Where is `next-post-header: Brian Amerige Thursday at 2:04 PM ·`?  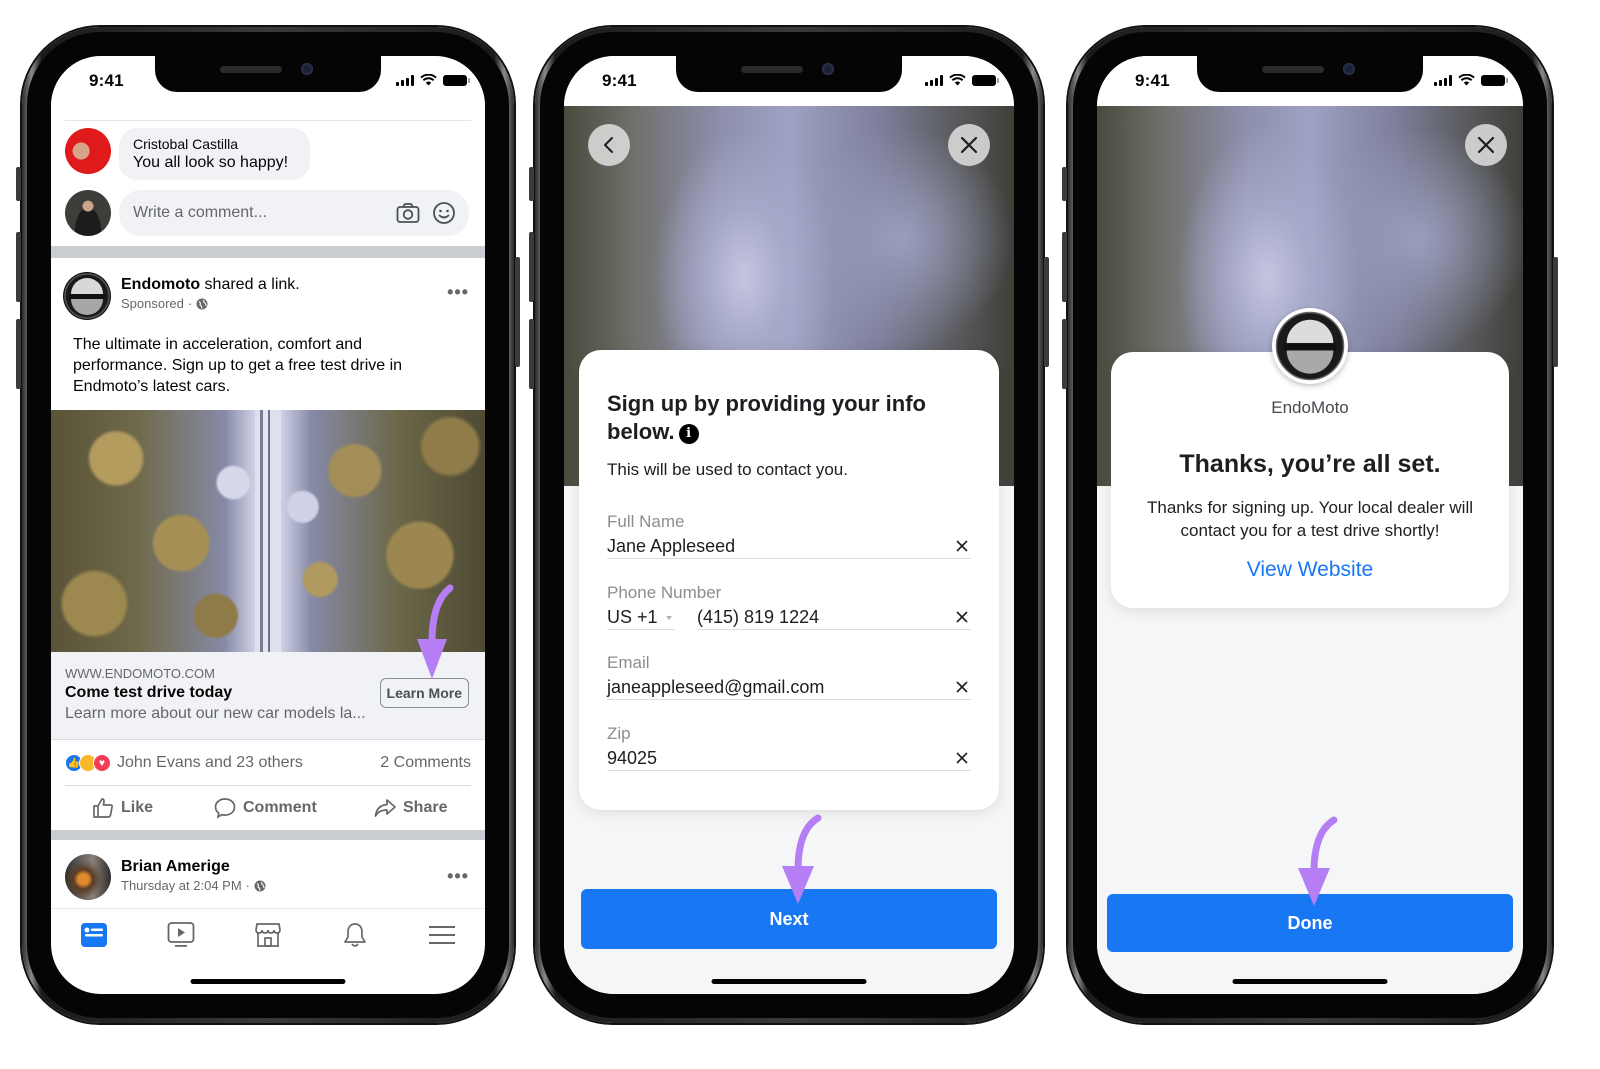
next-post-header: Brian Amerige Thursday at 2:04 PM · is located at coordinates (193, 875).